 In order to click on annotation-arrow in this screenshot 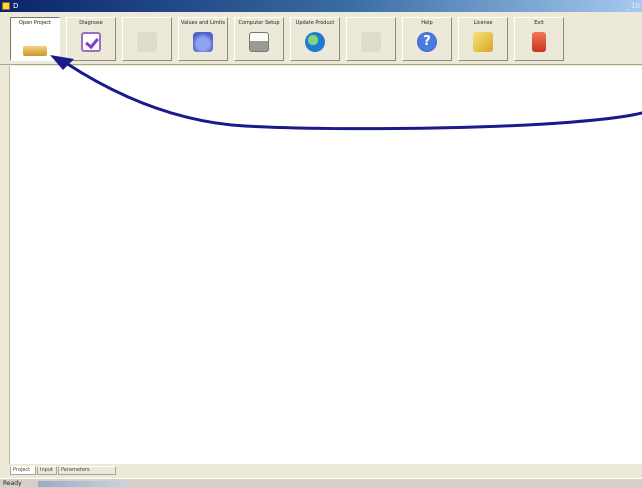, I will do `click(346, 93)`.